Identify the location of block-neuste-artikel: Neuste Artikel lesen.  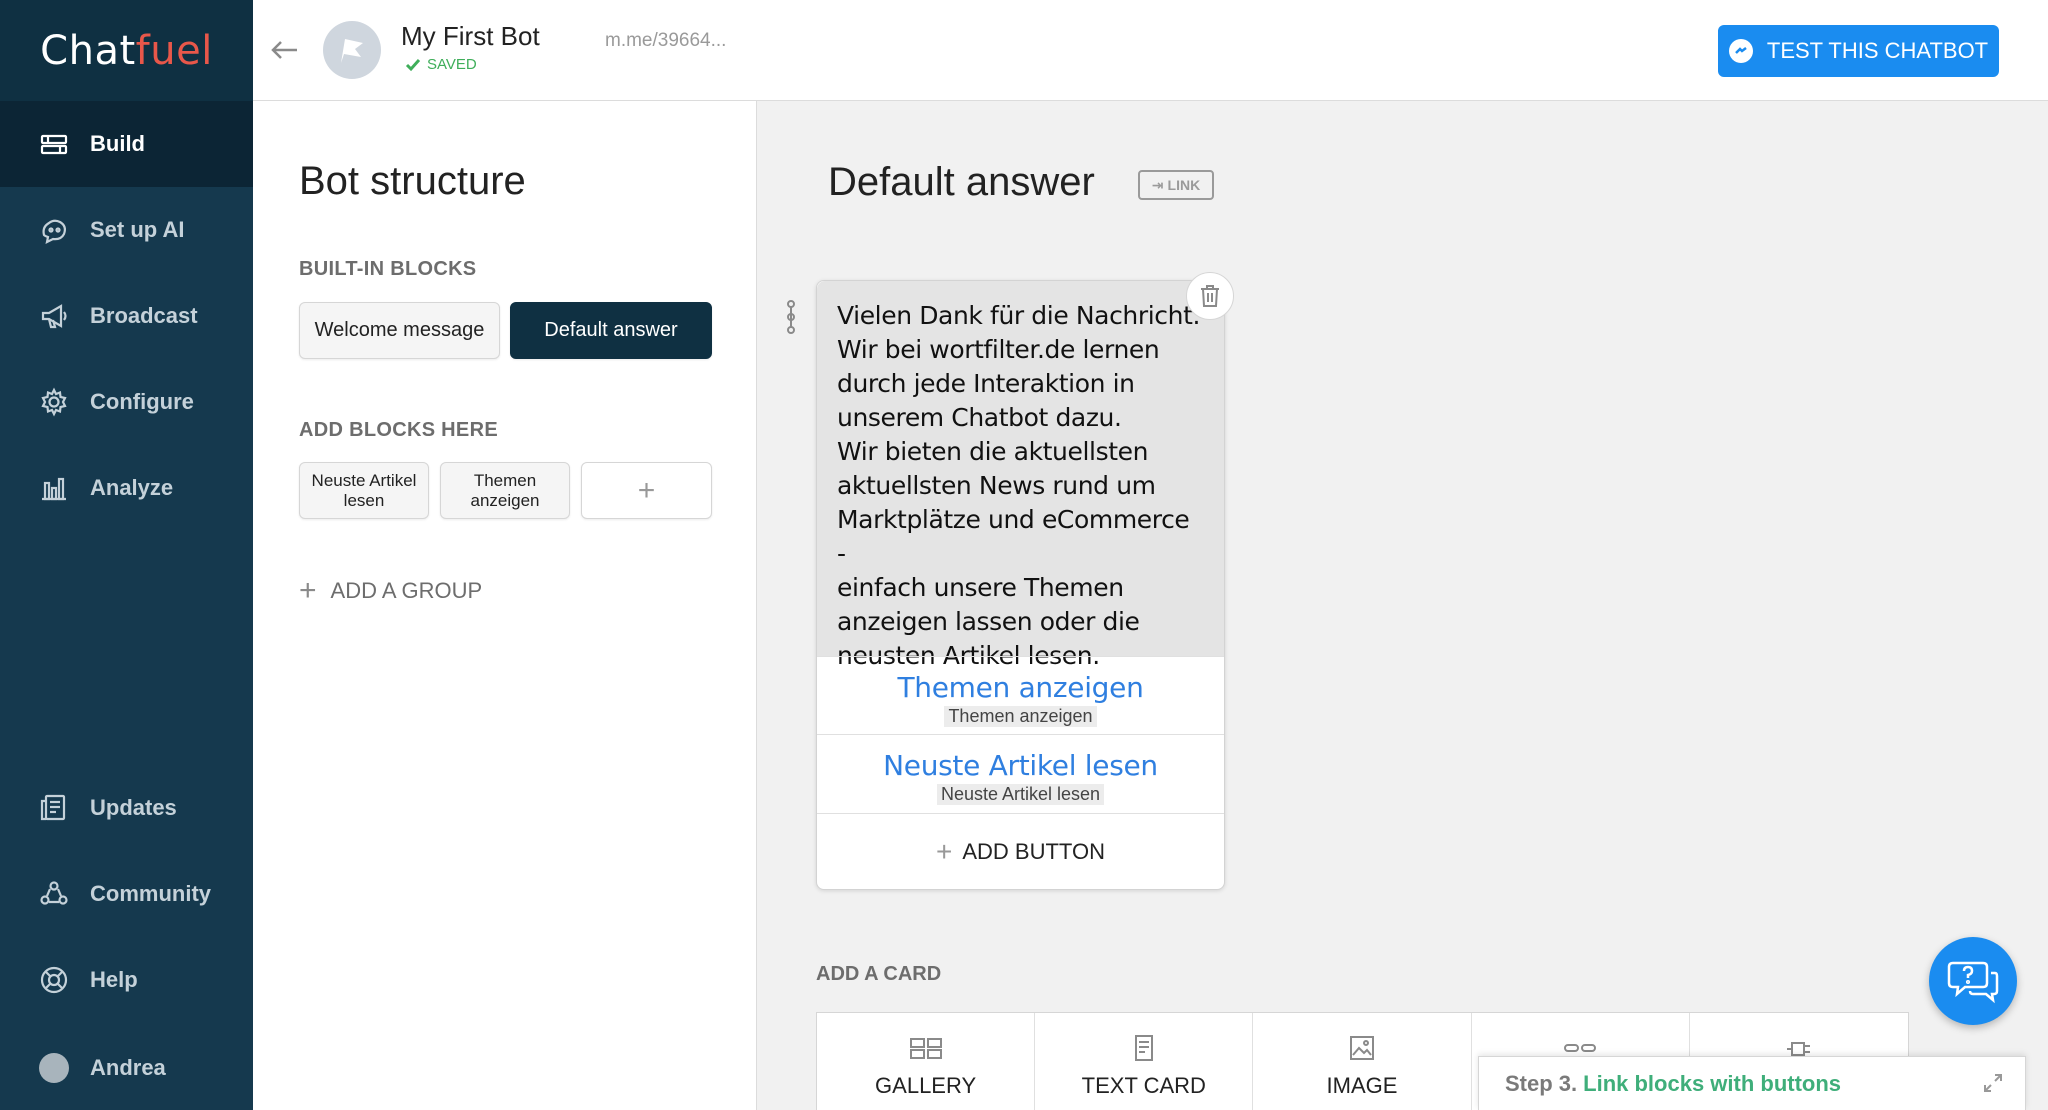
(364, 490).